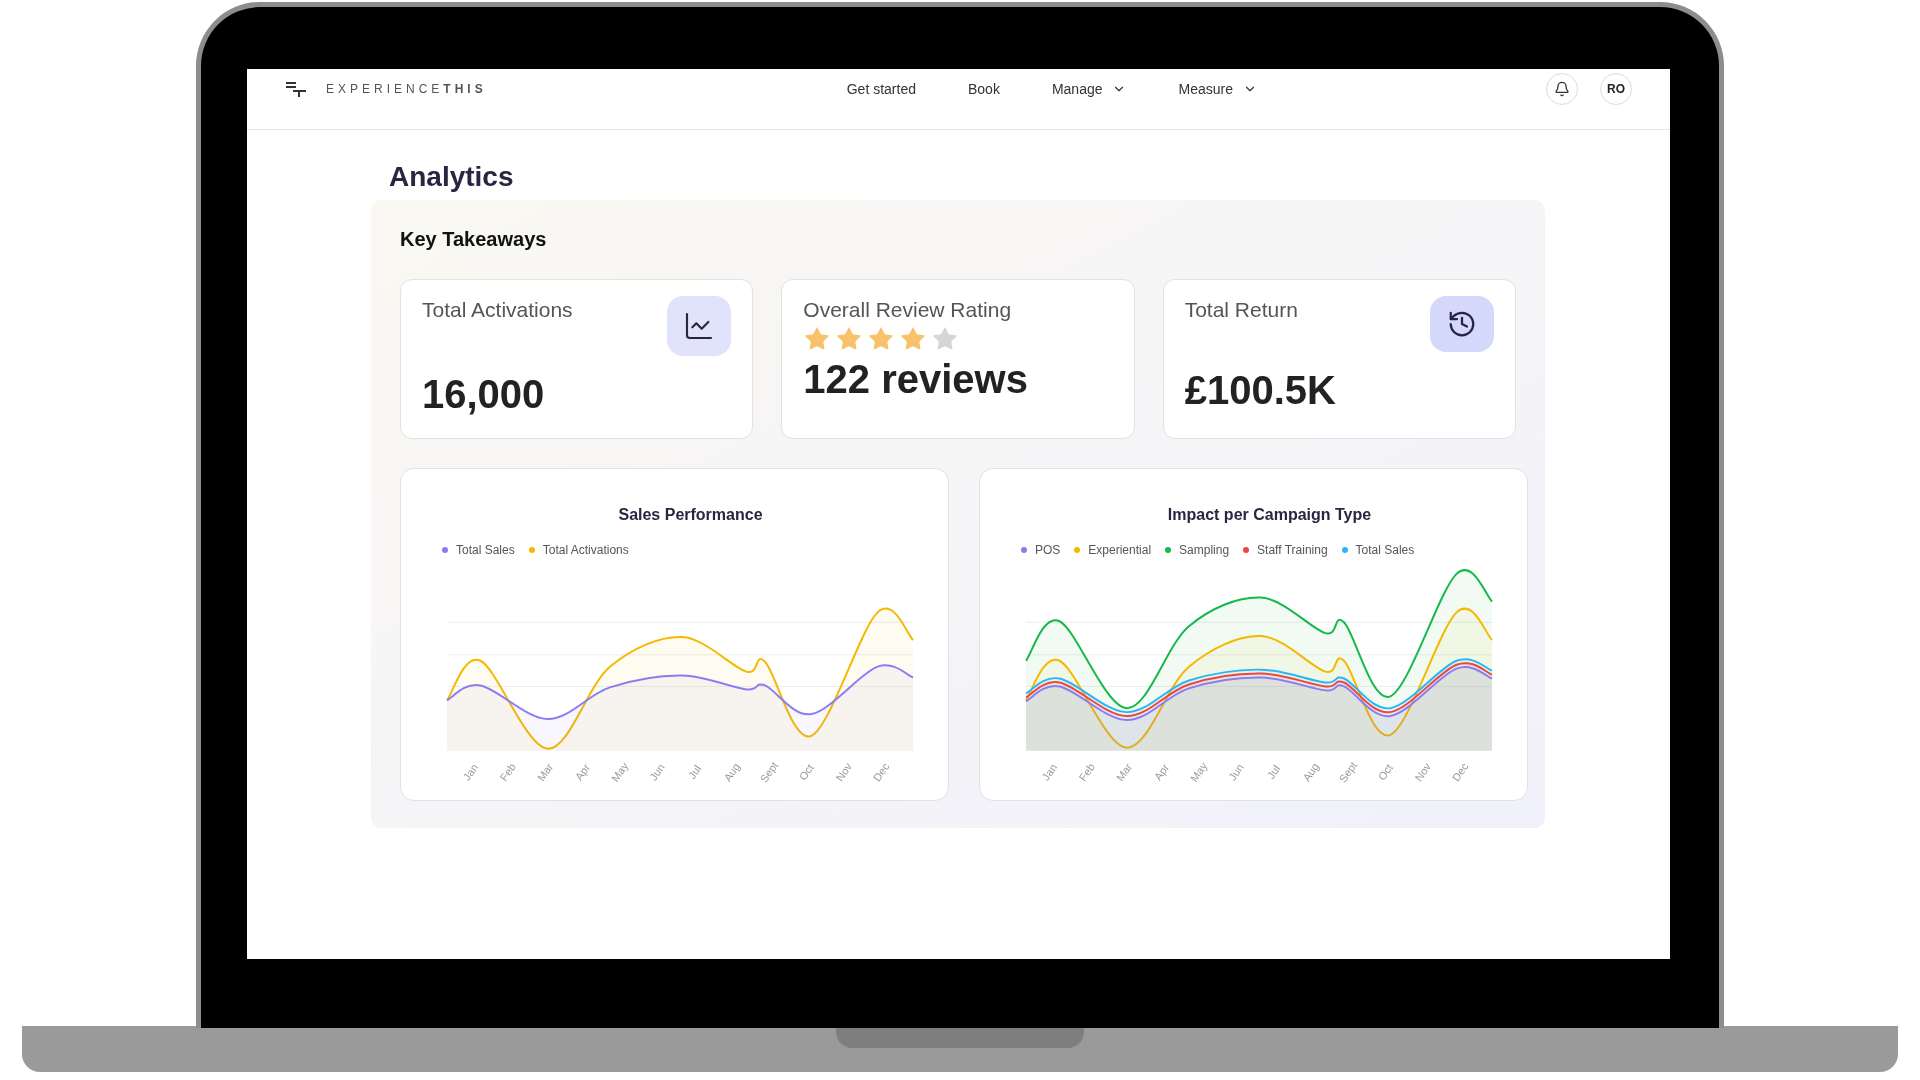  Describe the element at coordinates (452, 177) in the screenshot. I see `page-title: Analytics` at that location.